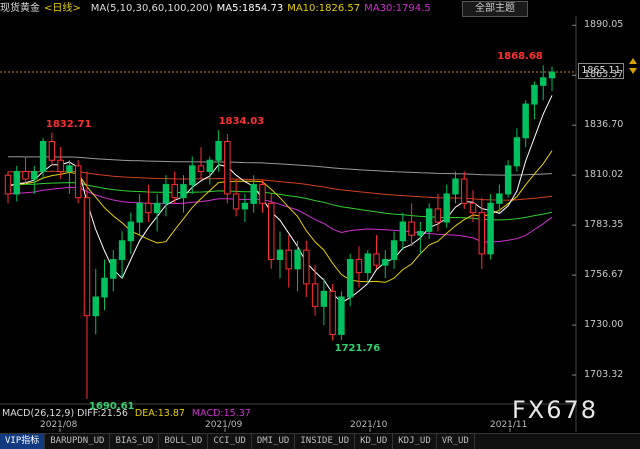 The width and height of the screenshot is (640, 449). I want to click on period-label: <日线>, so click(62, 8).